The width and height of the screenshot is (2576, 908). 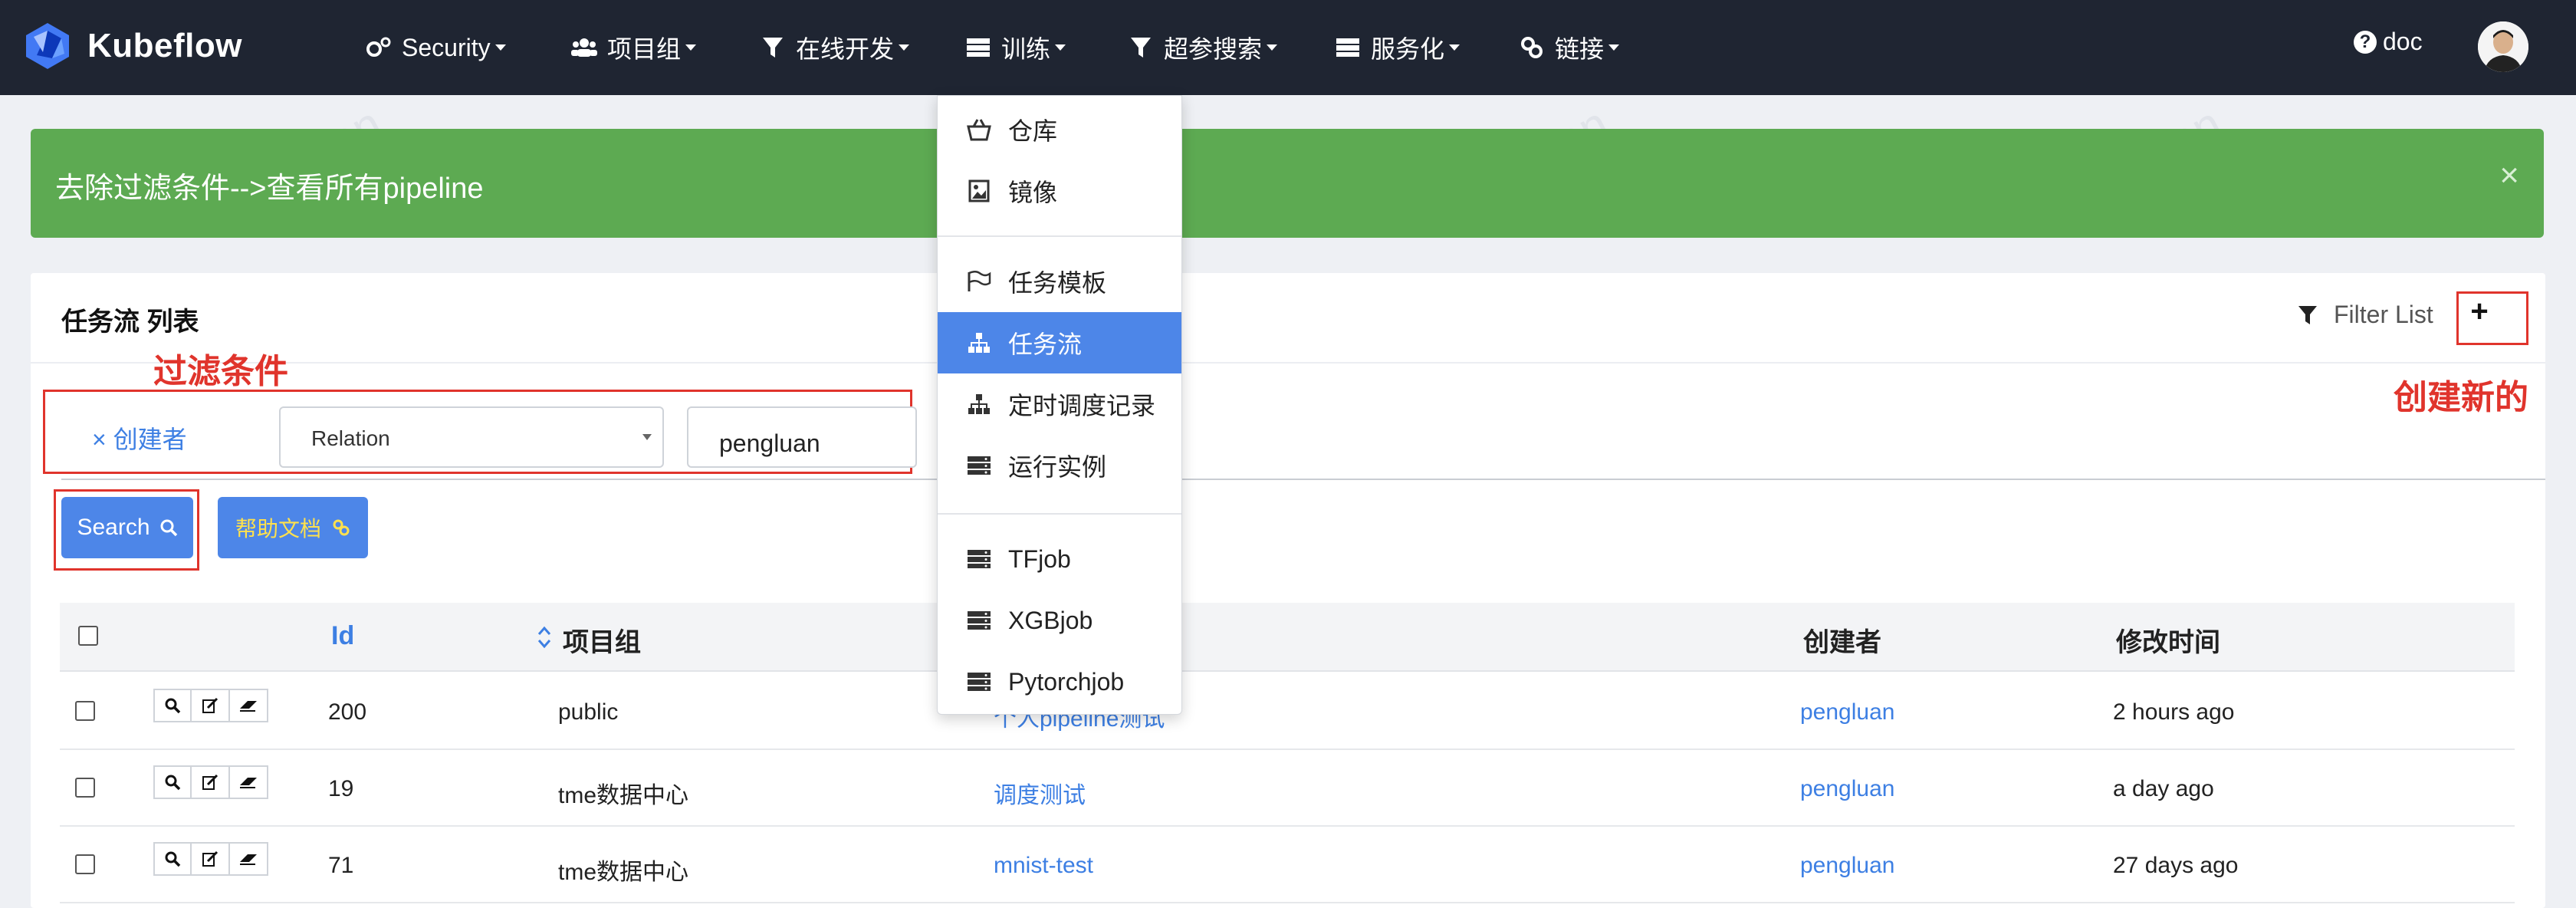 I want to click on question-circle-icon: ?, so click(x=2365, y=42).